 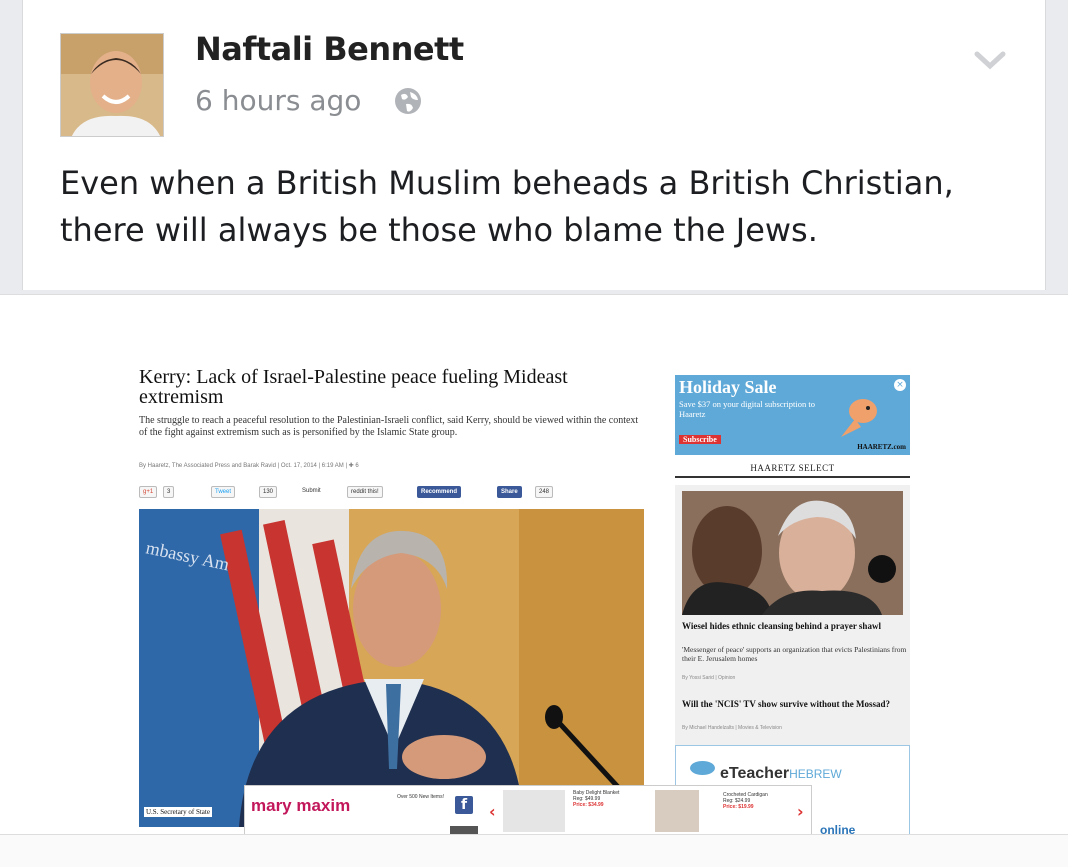 I want to click on share-button: Share, so click(x=509, y=492).